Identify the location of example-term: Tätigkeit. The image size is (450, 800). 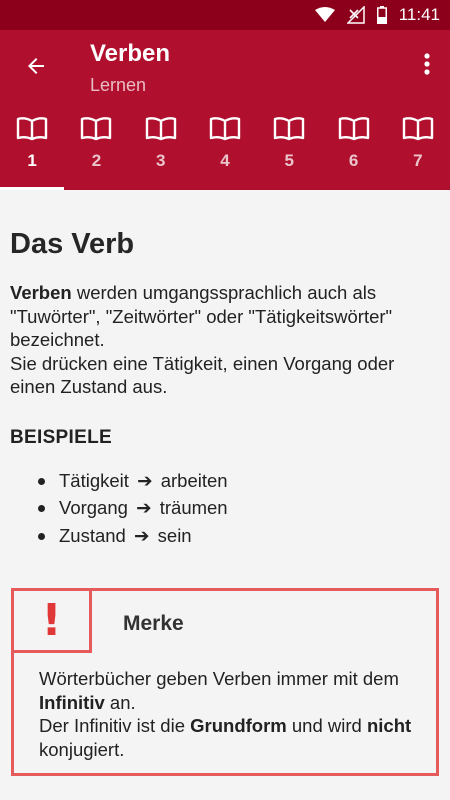
(94, 480).